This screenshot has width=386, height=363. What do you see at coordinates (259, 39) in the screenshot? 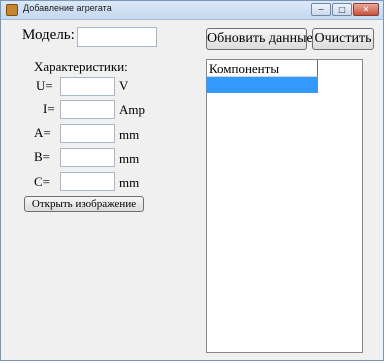
I see `refresh-button: Обновить данные` at bounding box center [259, 39].